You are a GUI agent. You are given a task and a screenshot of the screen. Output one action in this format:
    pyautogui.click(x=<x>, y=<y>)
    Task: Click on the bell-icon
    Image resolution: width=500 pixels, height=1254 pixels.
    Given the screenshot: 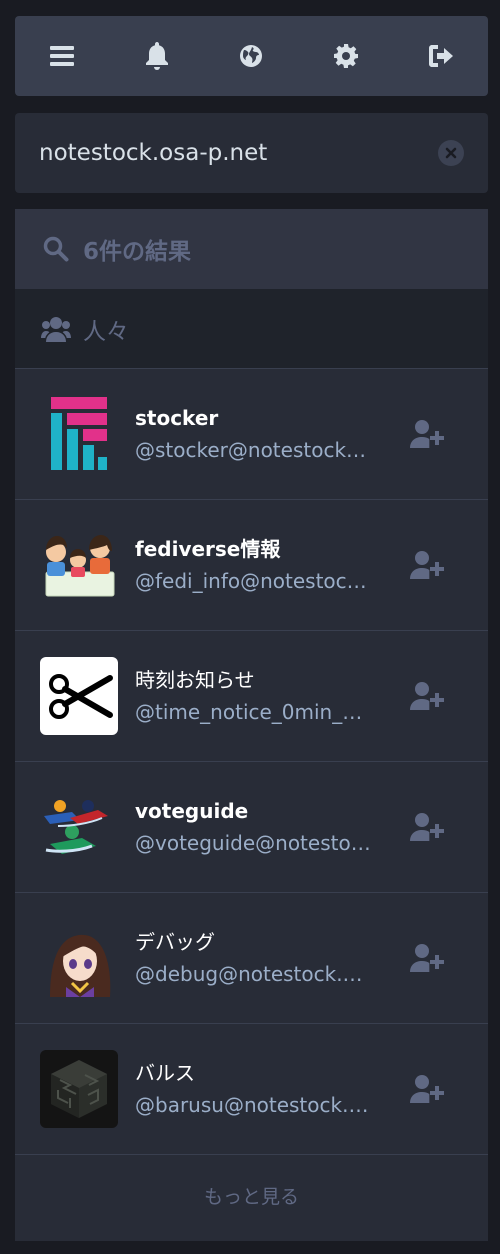 What is the action you would take?
    pyautogui.click(x=156, y=56)
    